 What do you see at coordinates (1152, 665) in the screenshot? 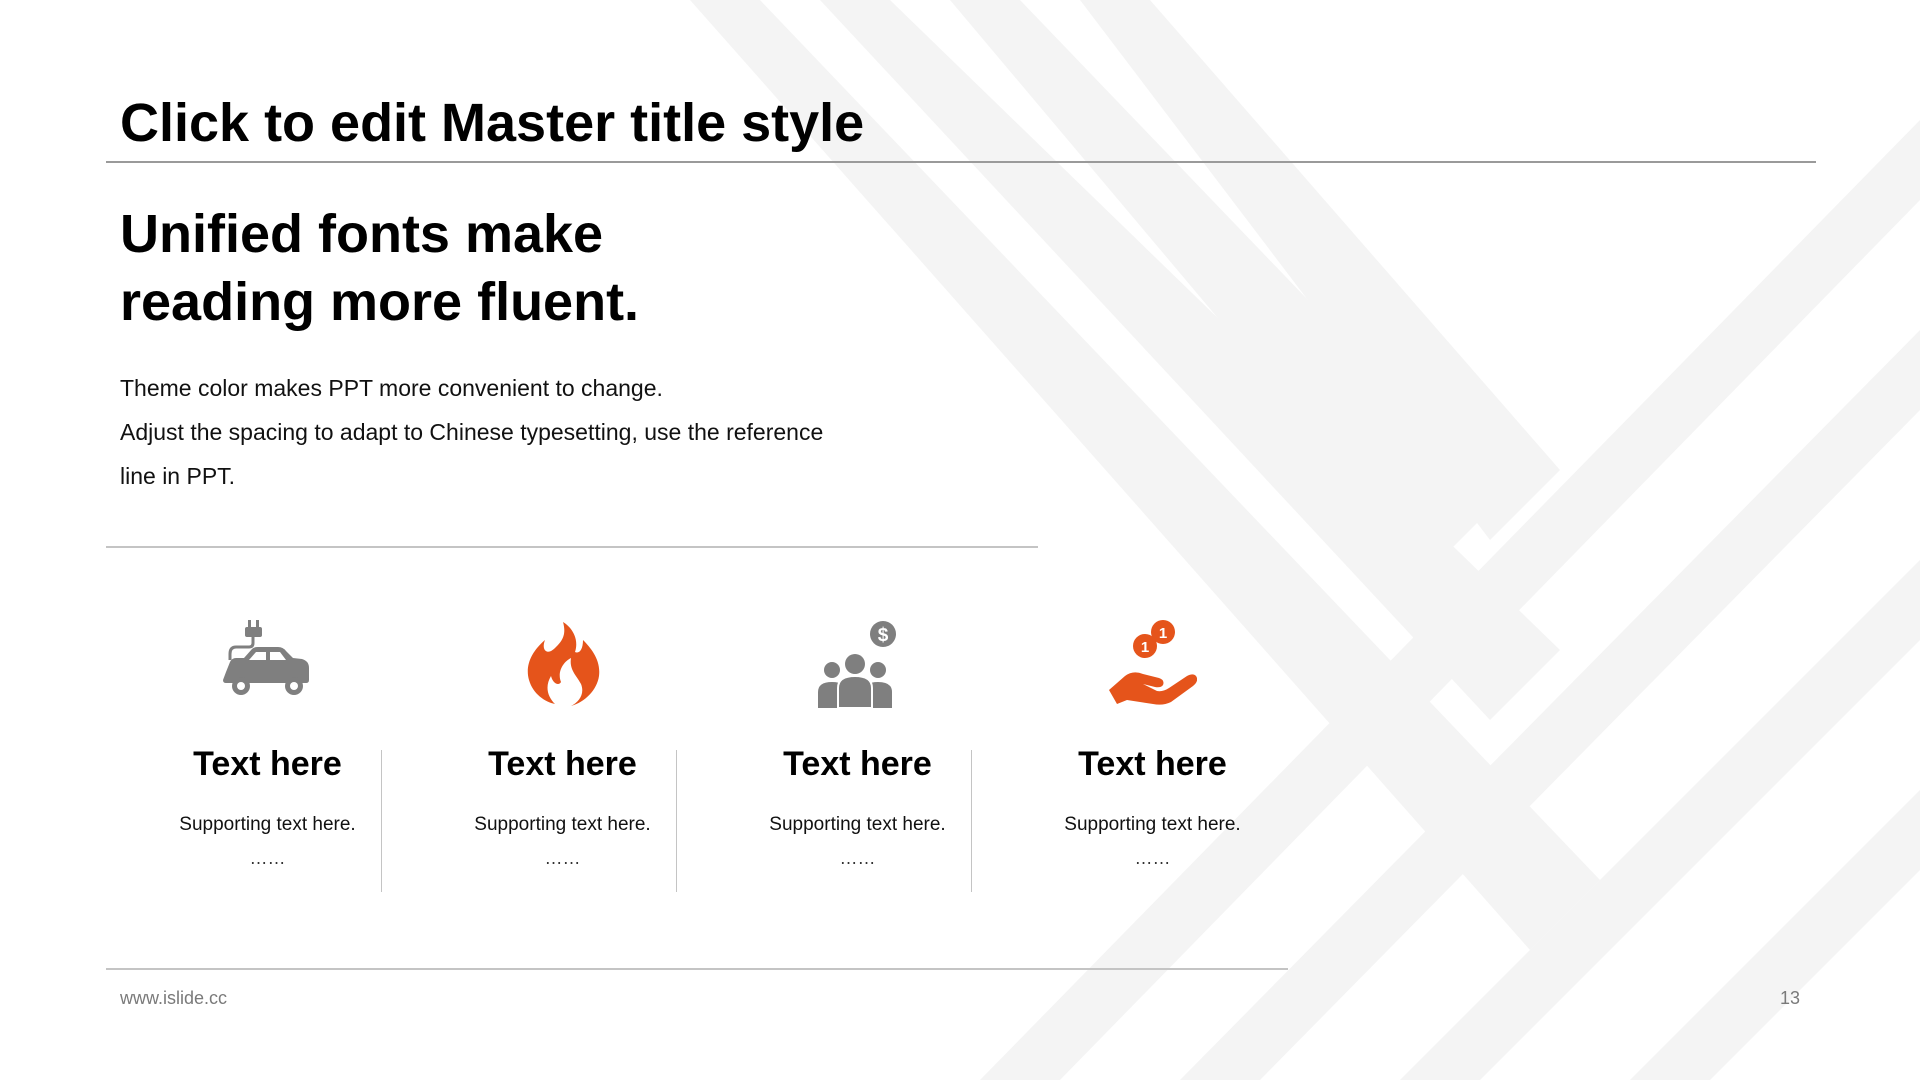
I see `hand-coins-icon: 1 1` at bounding box center [1152, 665].